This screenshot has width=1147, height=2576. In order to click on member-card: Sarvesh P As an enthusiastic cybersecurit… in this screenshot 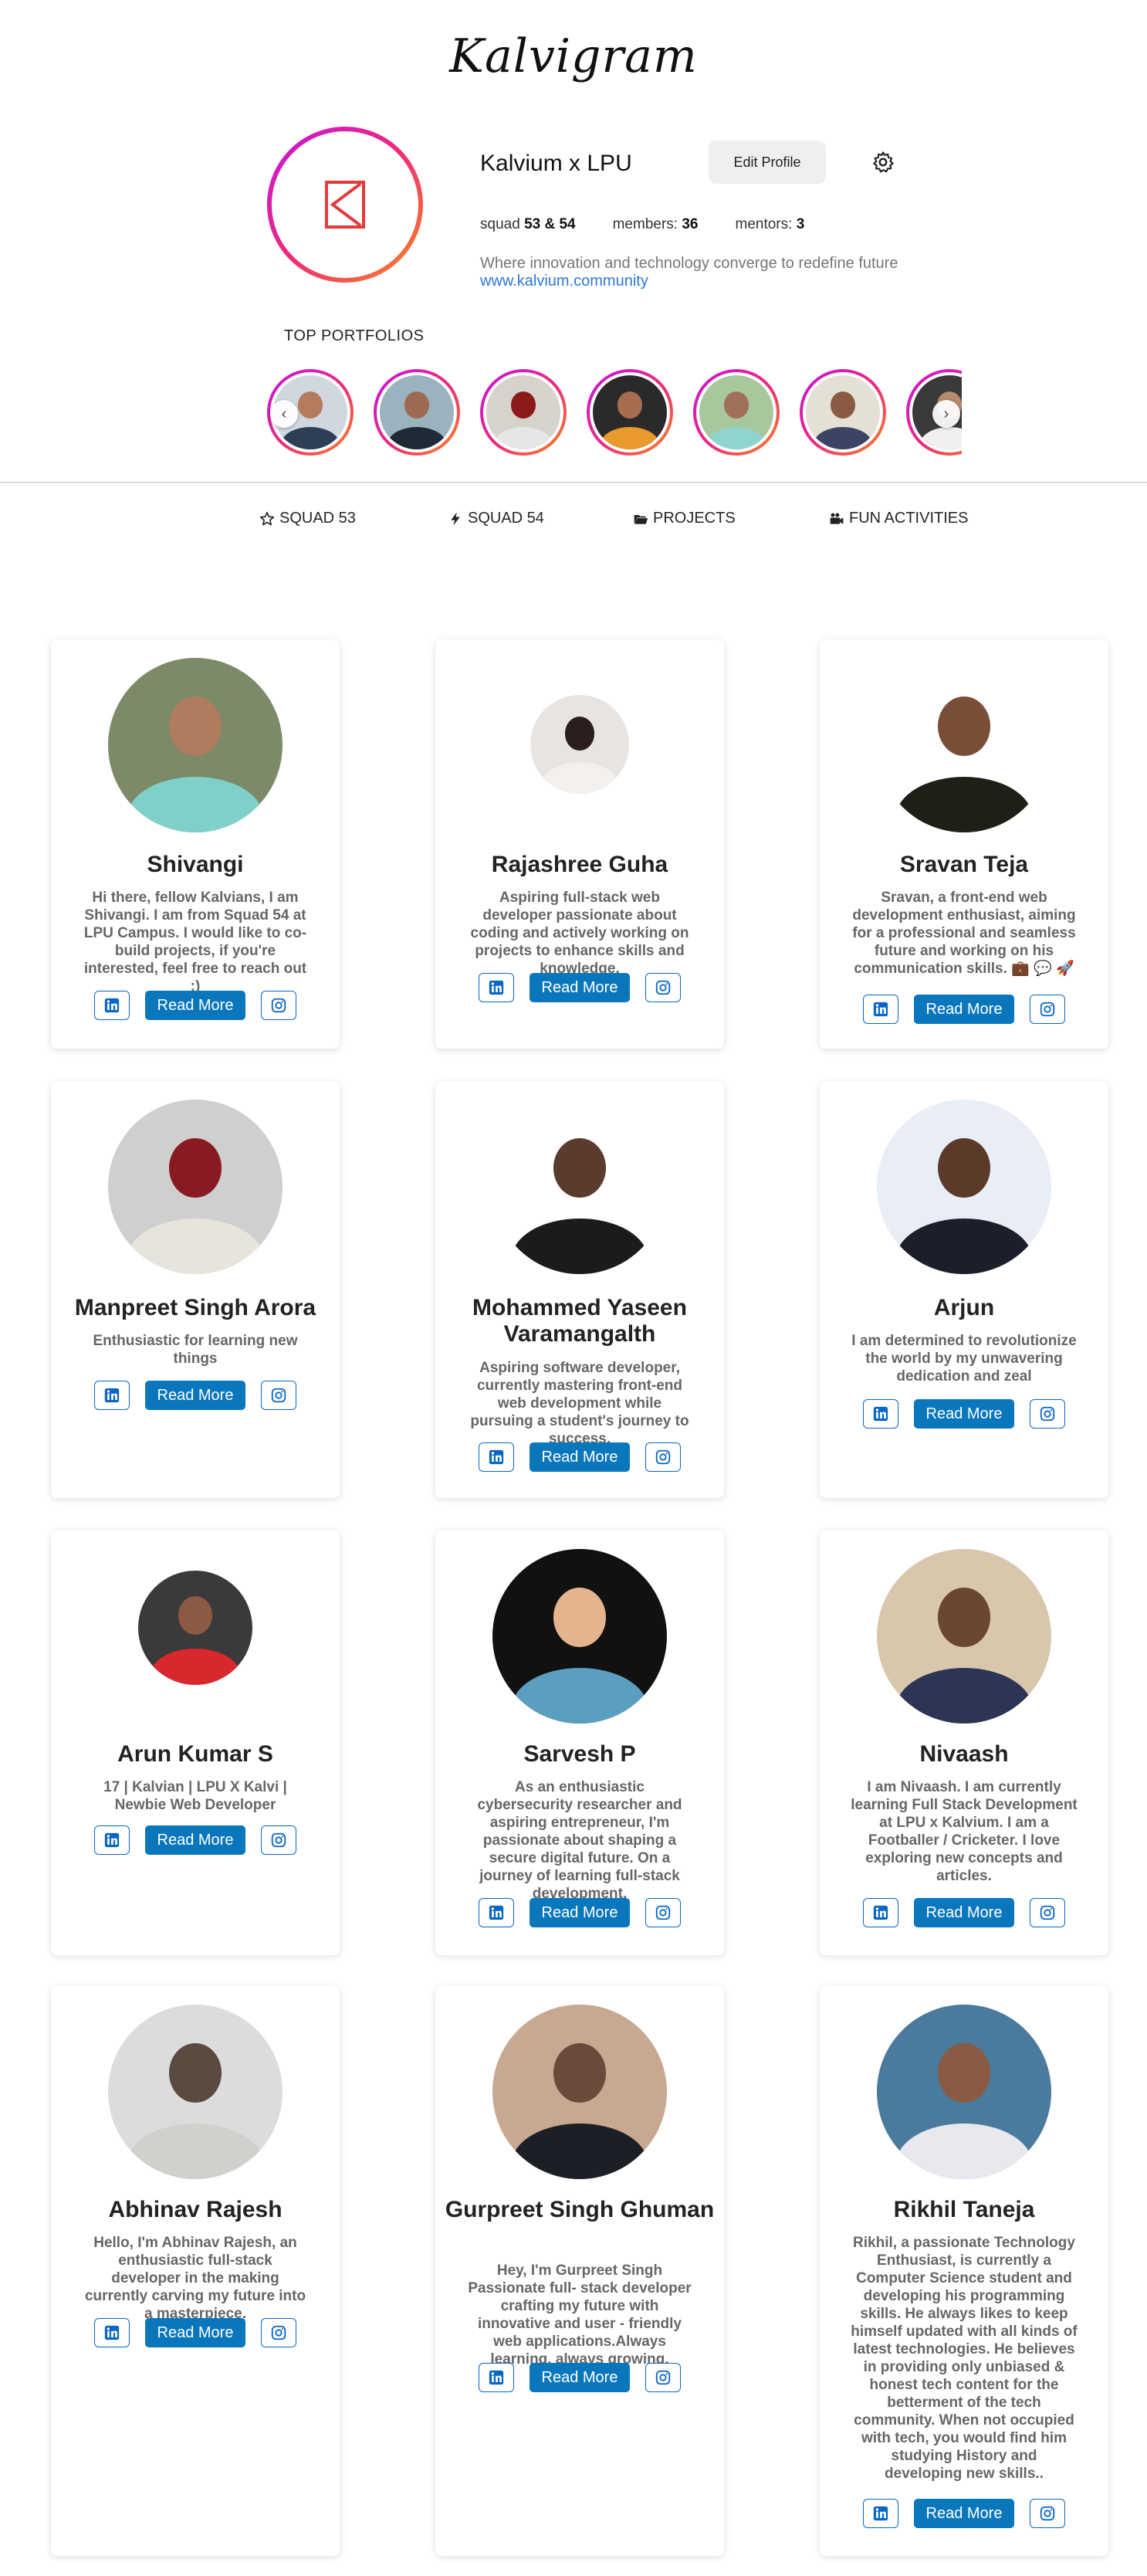, I will do `click(579, 1742)`.